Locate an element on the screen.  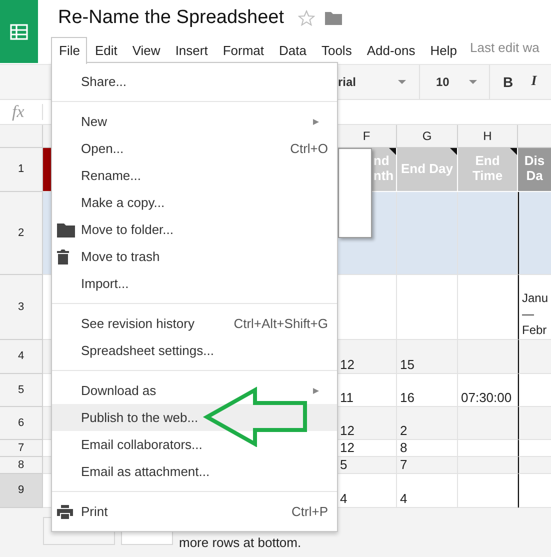
menu-bar-item: Insert is located at coordinates (191, 49).